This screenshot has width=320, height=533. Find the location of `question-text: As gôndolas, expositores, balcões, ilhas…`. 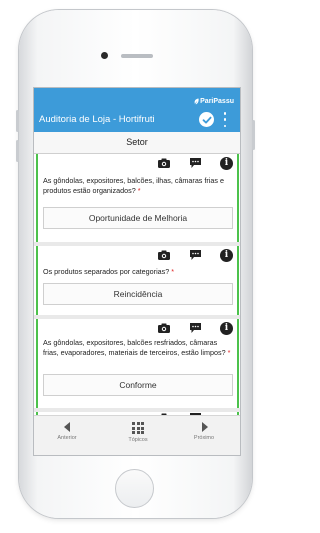

question-text: As gôndolas, expositores, balcões, ilhas… is located at coordinates (138, 185).